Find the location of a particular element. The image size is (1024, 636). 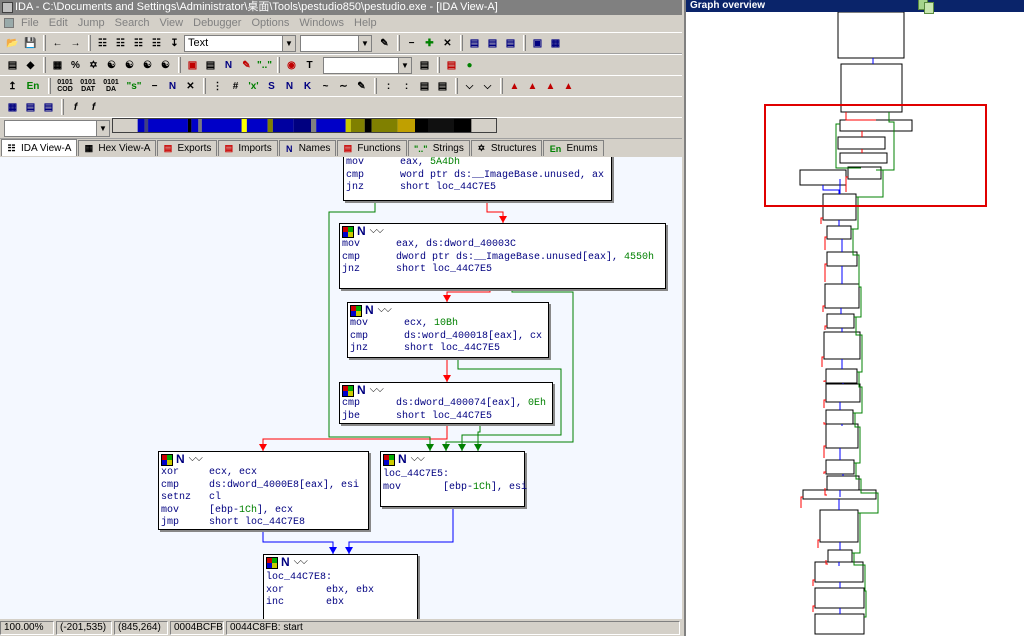

save-icon: 💾 is located at coordinates (30, 43).